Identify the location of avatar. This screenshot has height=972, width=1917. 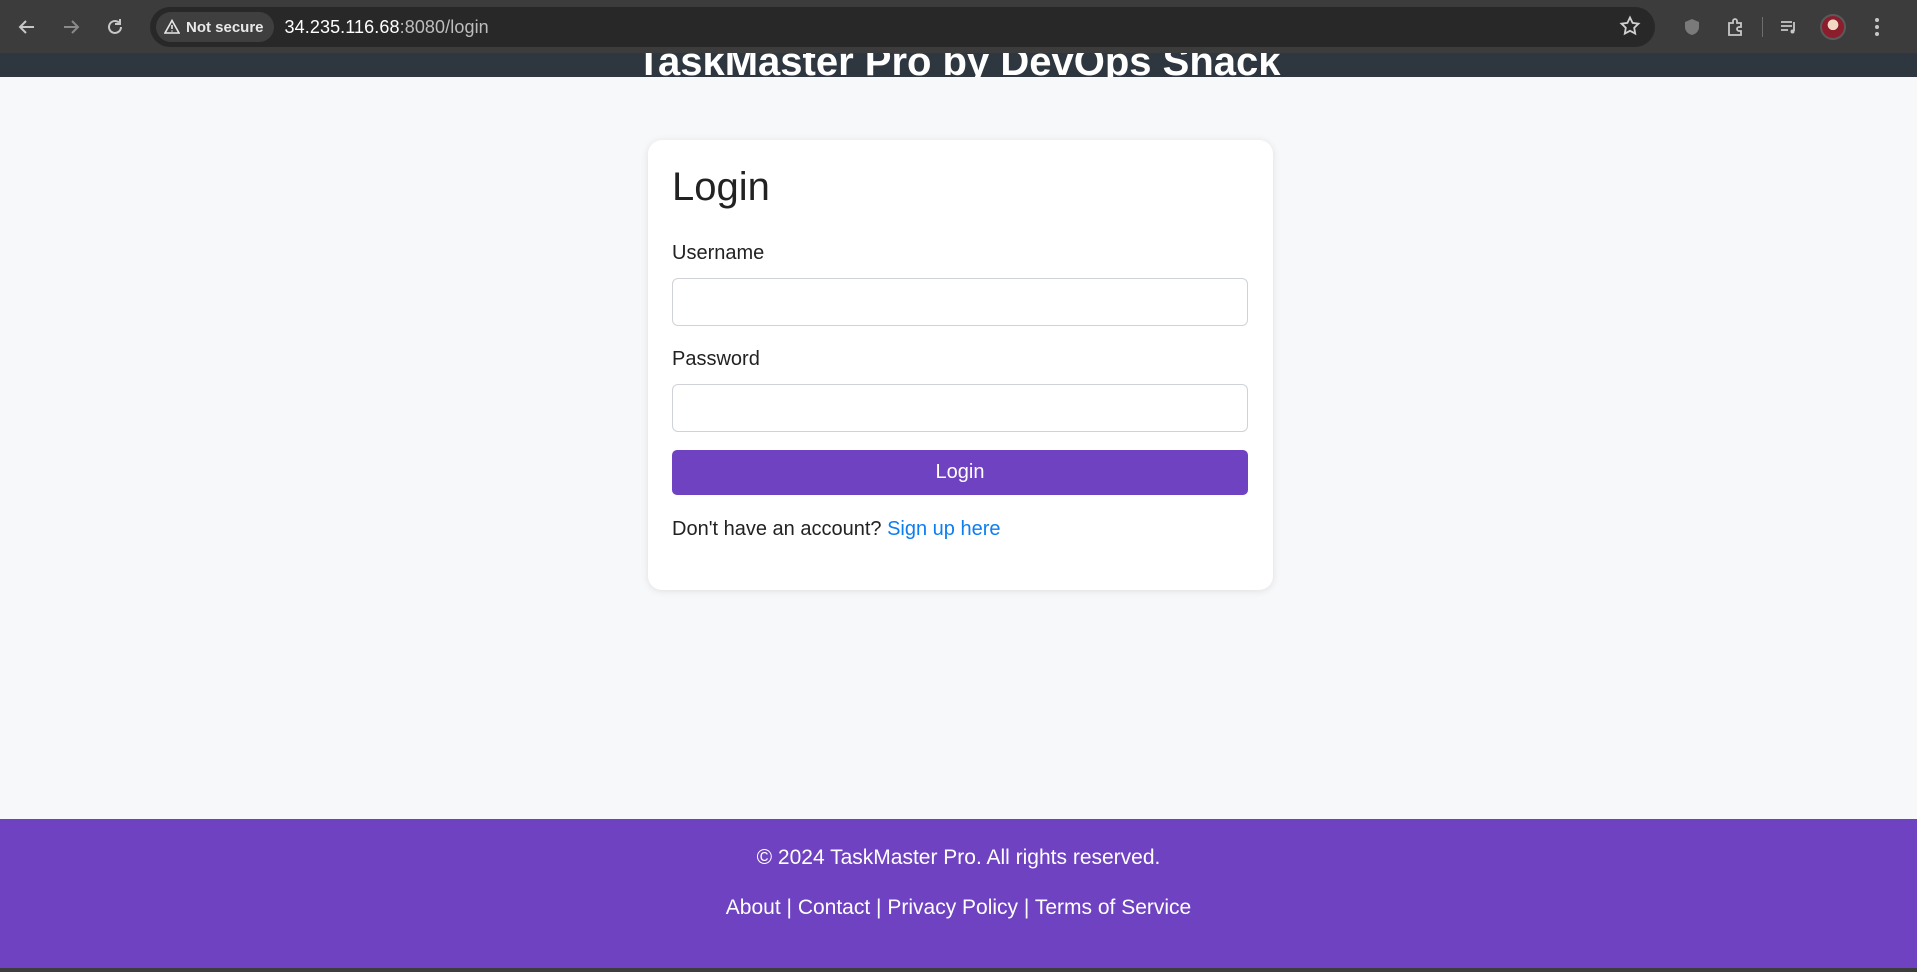
(1833, 26).